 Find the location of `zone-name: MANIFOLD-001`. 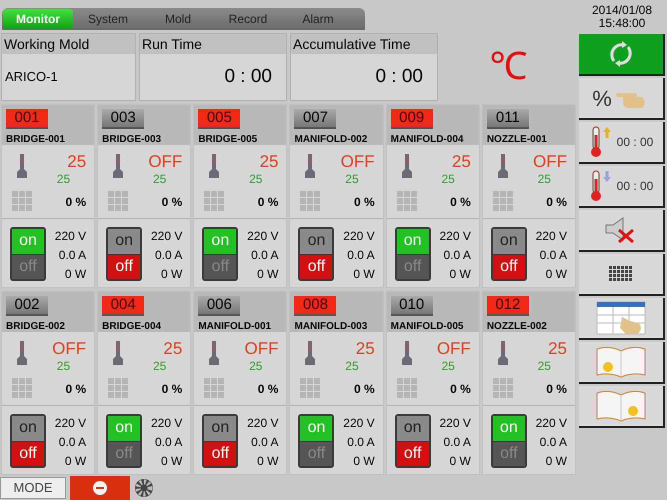

zone-name: MANIFOLD-001 is located at coordinates (235, 327).